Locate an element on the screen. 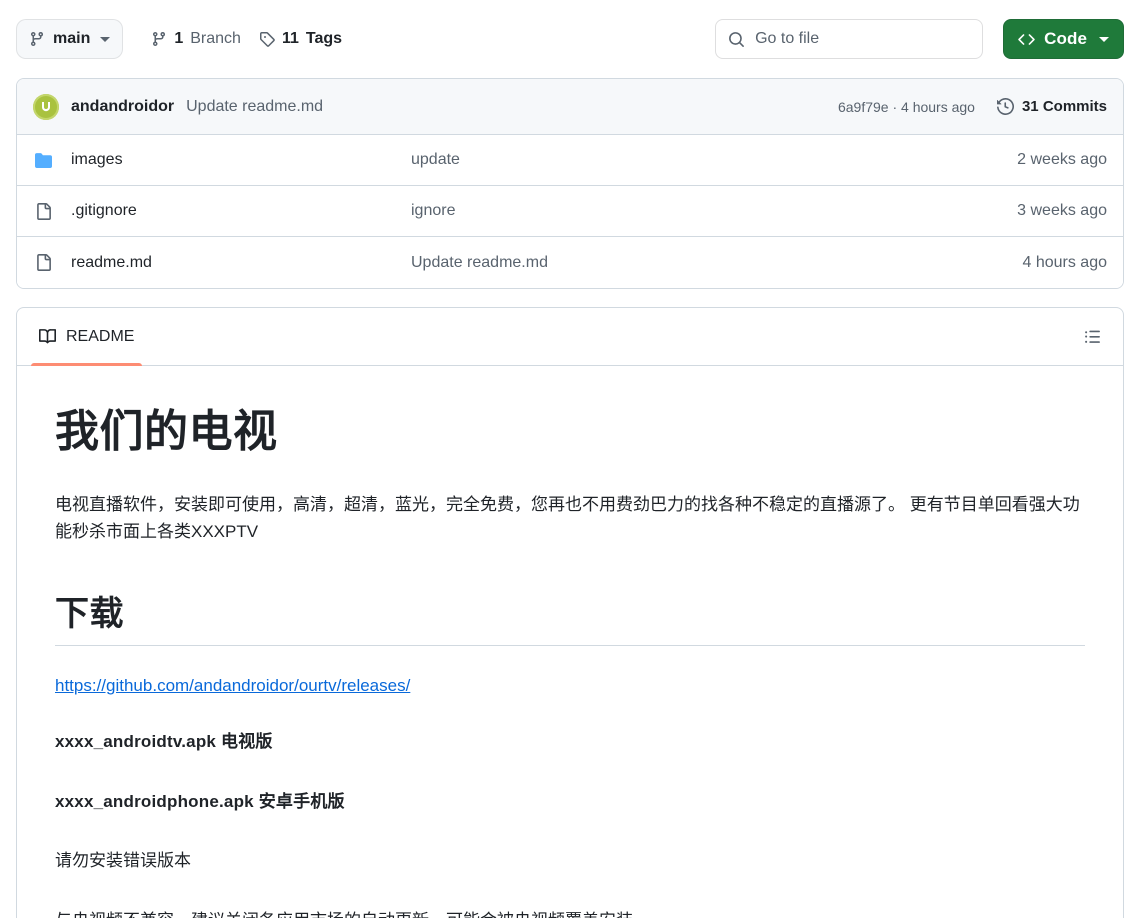 Image resolution: width=1140 pixels, height=918 pixels. file-time: 3 weeks ago is located at coordinates (1062, 210).